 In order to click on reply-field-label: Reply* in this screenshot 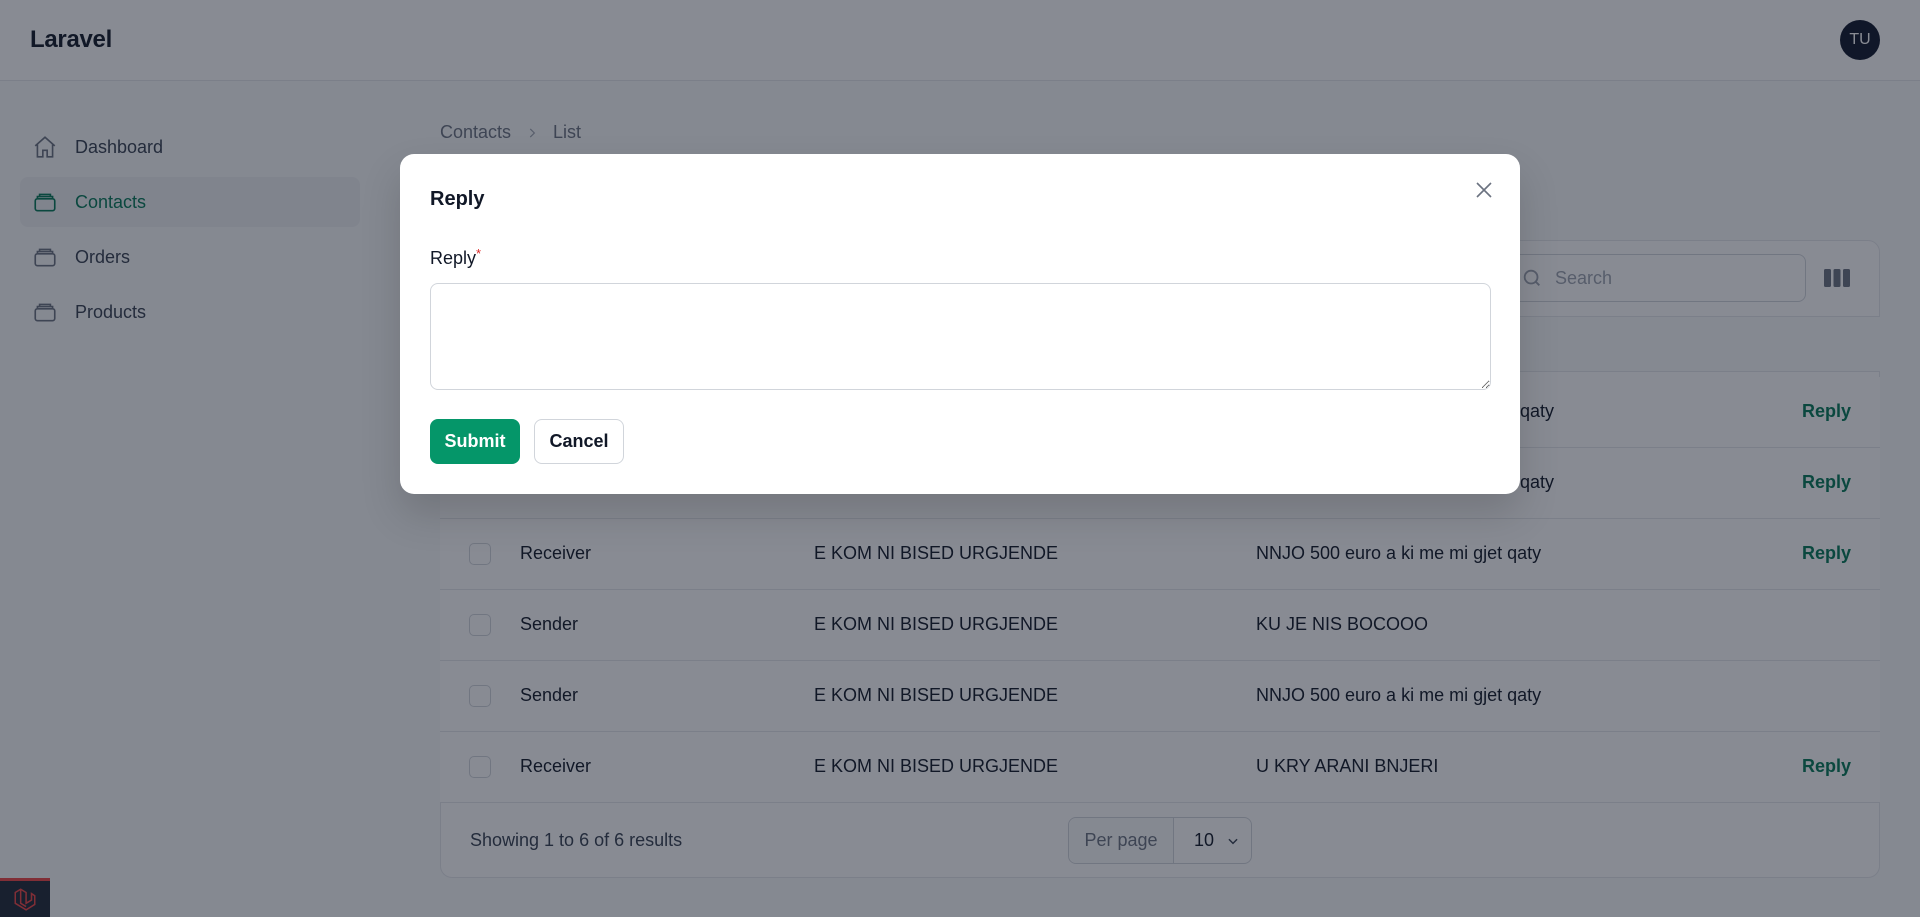, I will do `click(456, 257)`.